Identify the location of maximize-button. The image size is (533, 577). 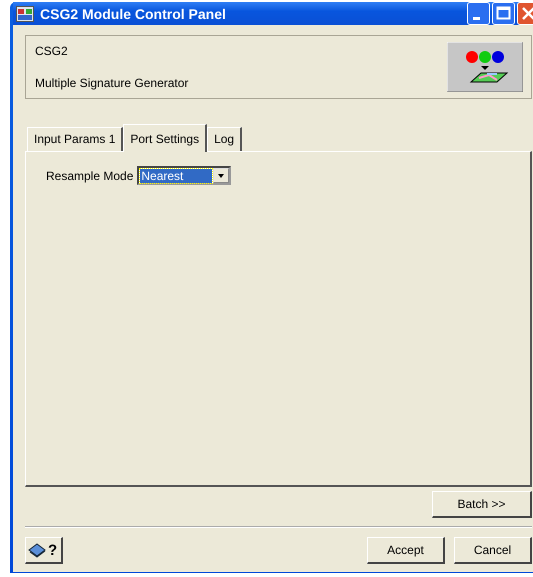
(503, 13).